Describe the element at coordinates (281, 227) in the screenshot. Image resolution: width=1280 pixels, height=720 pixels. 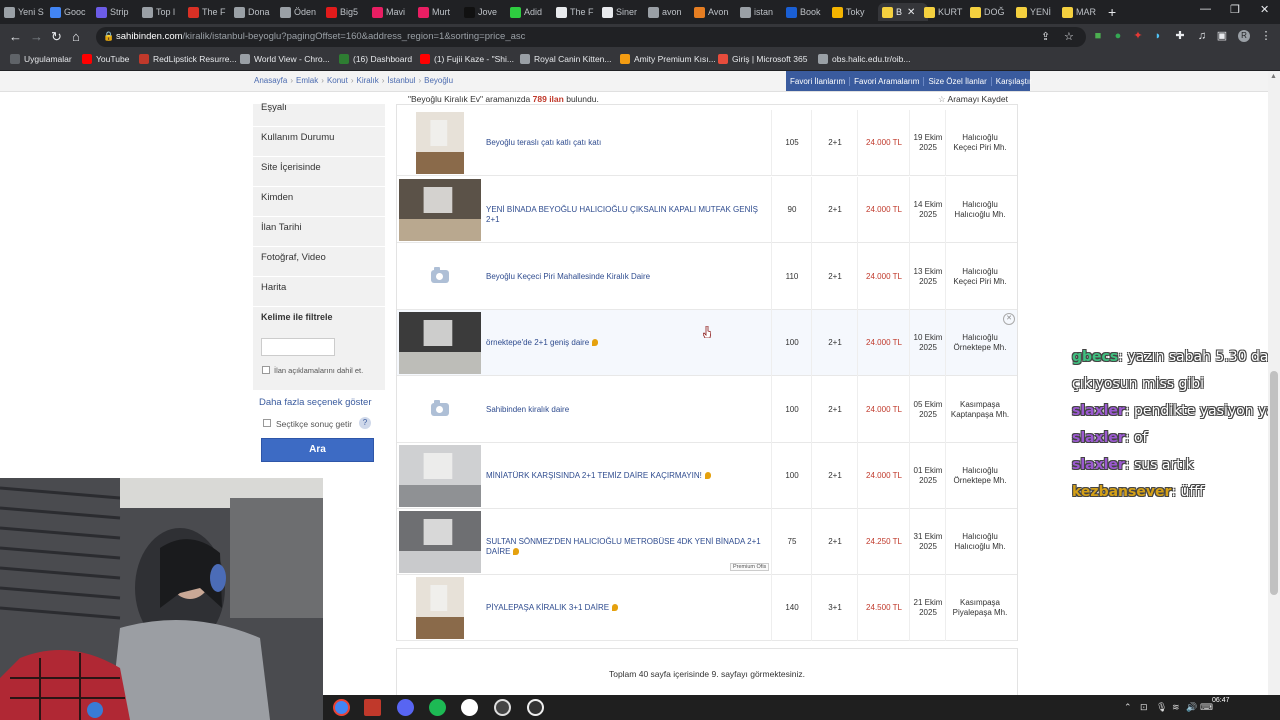
I see `filter-item: İlan Tarihi` at that location.